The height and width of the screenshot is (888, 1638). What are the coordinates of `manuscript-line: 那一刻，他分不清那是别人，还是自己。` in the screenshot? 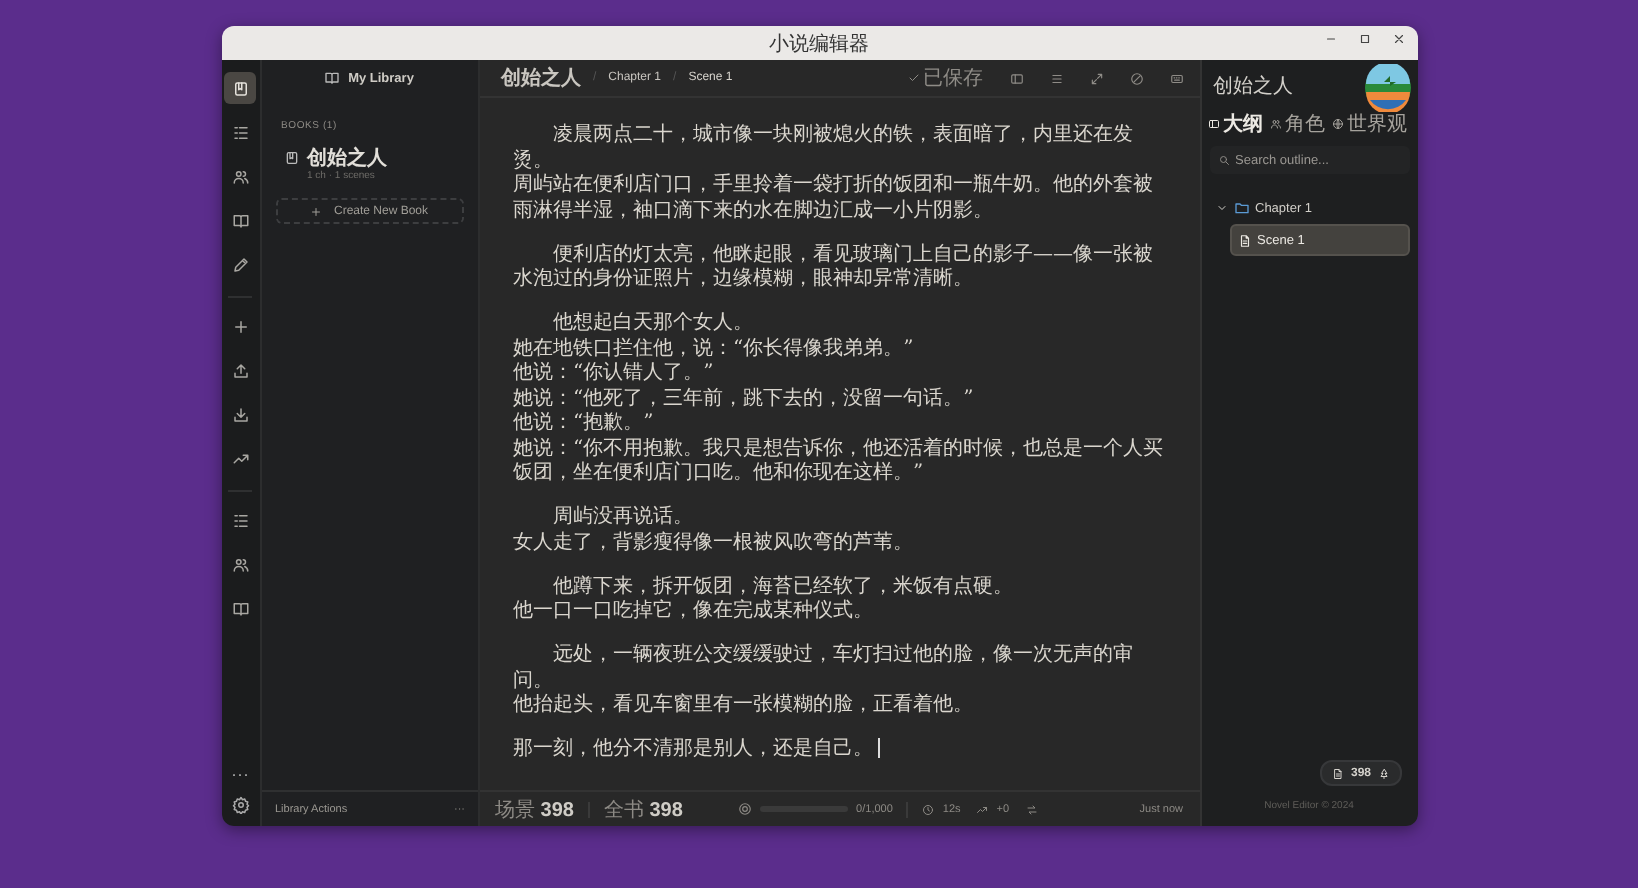 It's located at (693, 749).